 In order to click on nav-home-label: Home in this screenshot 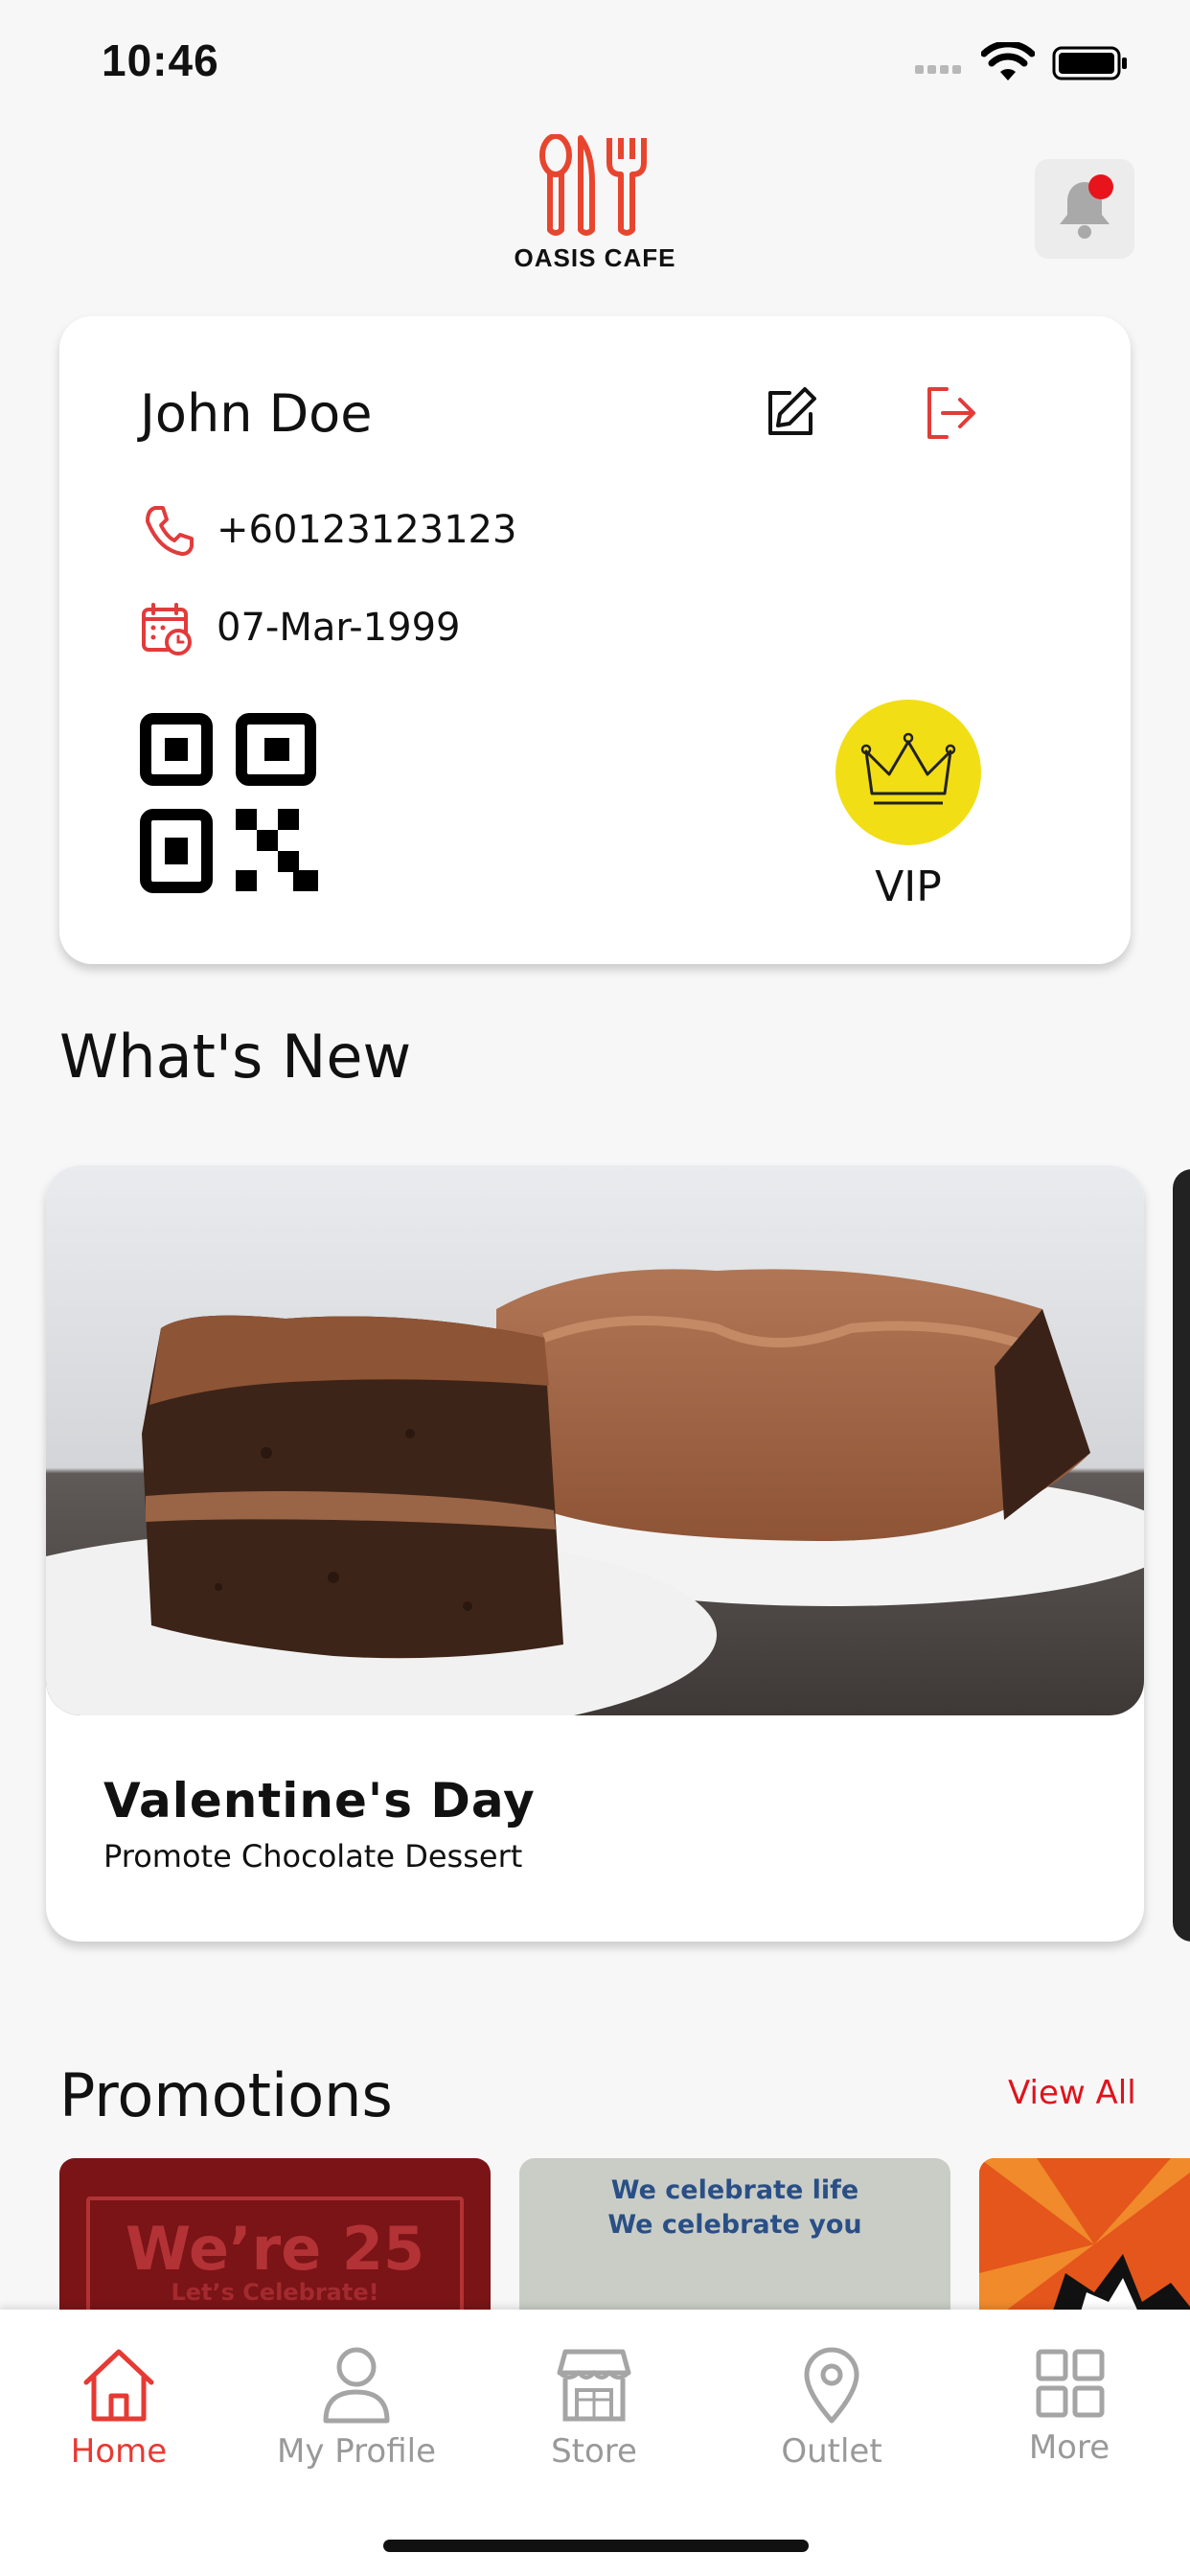, I will do `click(119, 2451)`.